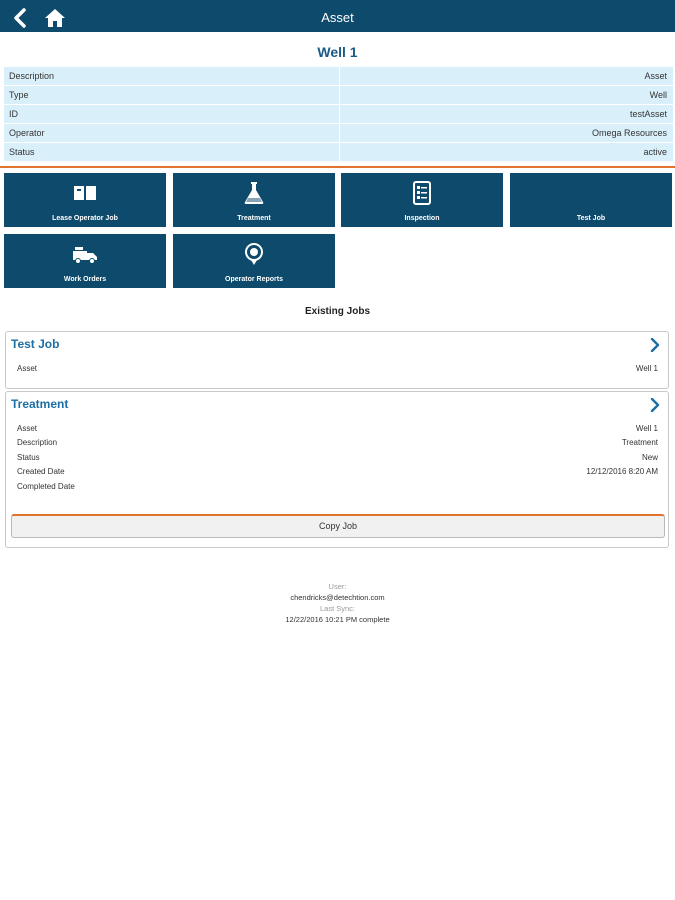 The height and width of the screenshot is (900, 675). Describe the element at coordinates (337, 52) in the screenshot. I see `asset-name: Well 1` at that location.